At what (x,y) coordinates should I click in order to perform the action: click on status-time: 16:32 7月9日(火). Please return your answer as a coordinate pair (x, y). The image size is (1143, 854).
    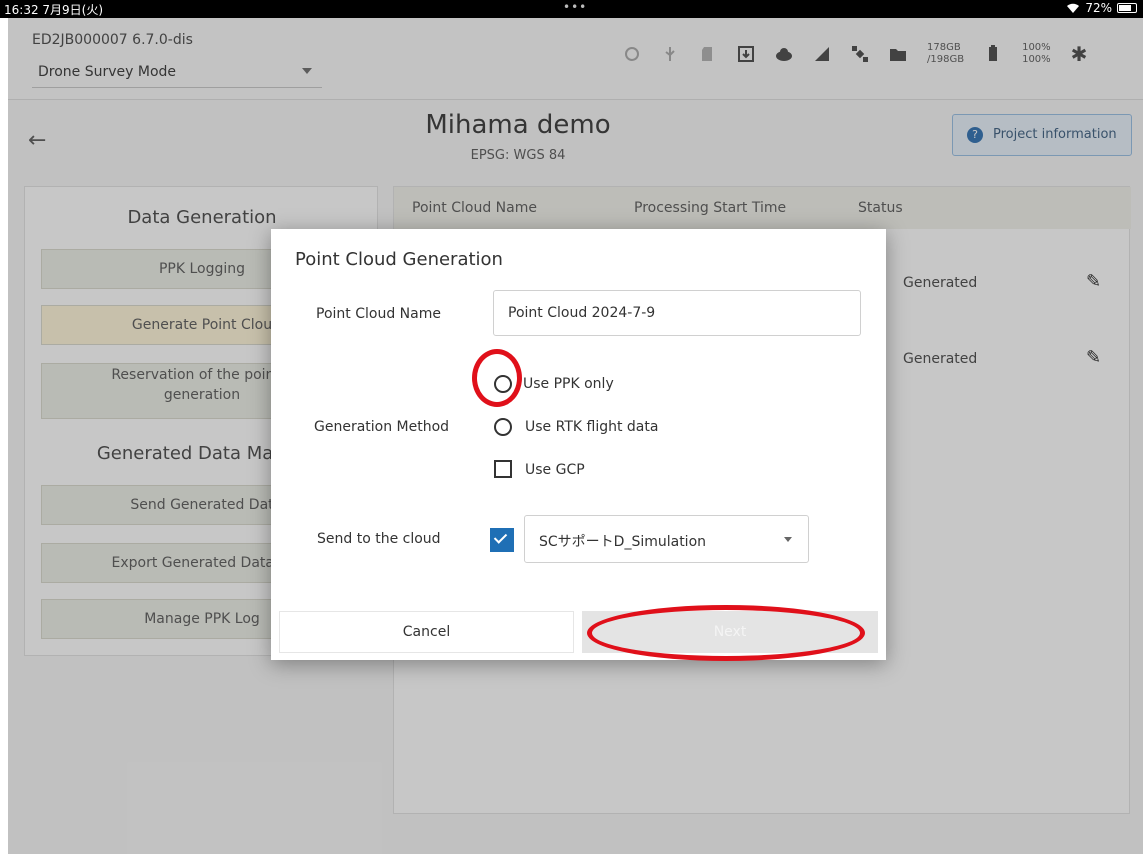
    Looking at the image, I should click on (54, 10).